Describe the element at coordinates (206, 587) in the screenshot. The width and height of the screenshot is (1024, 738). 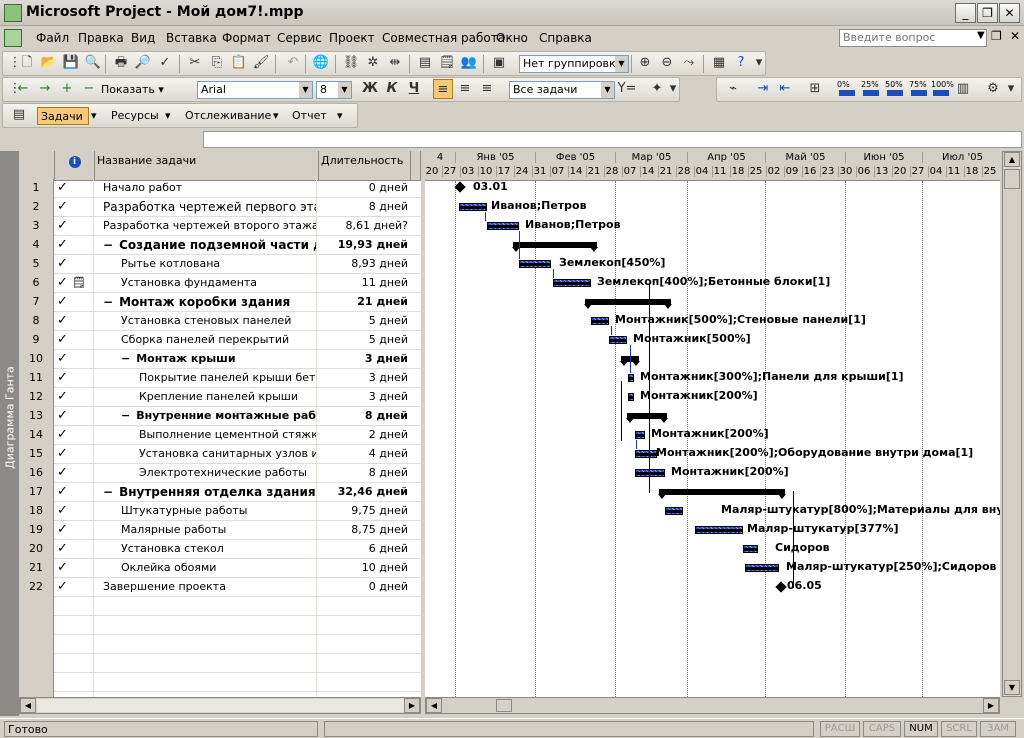
I see `task-name-cell: Завершение проекта` at that location.